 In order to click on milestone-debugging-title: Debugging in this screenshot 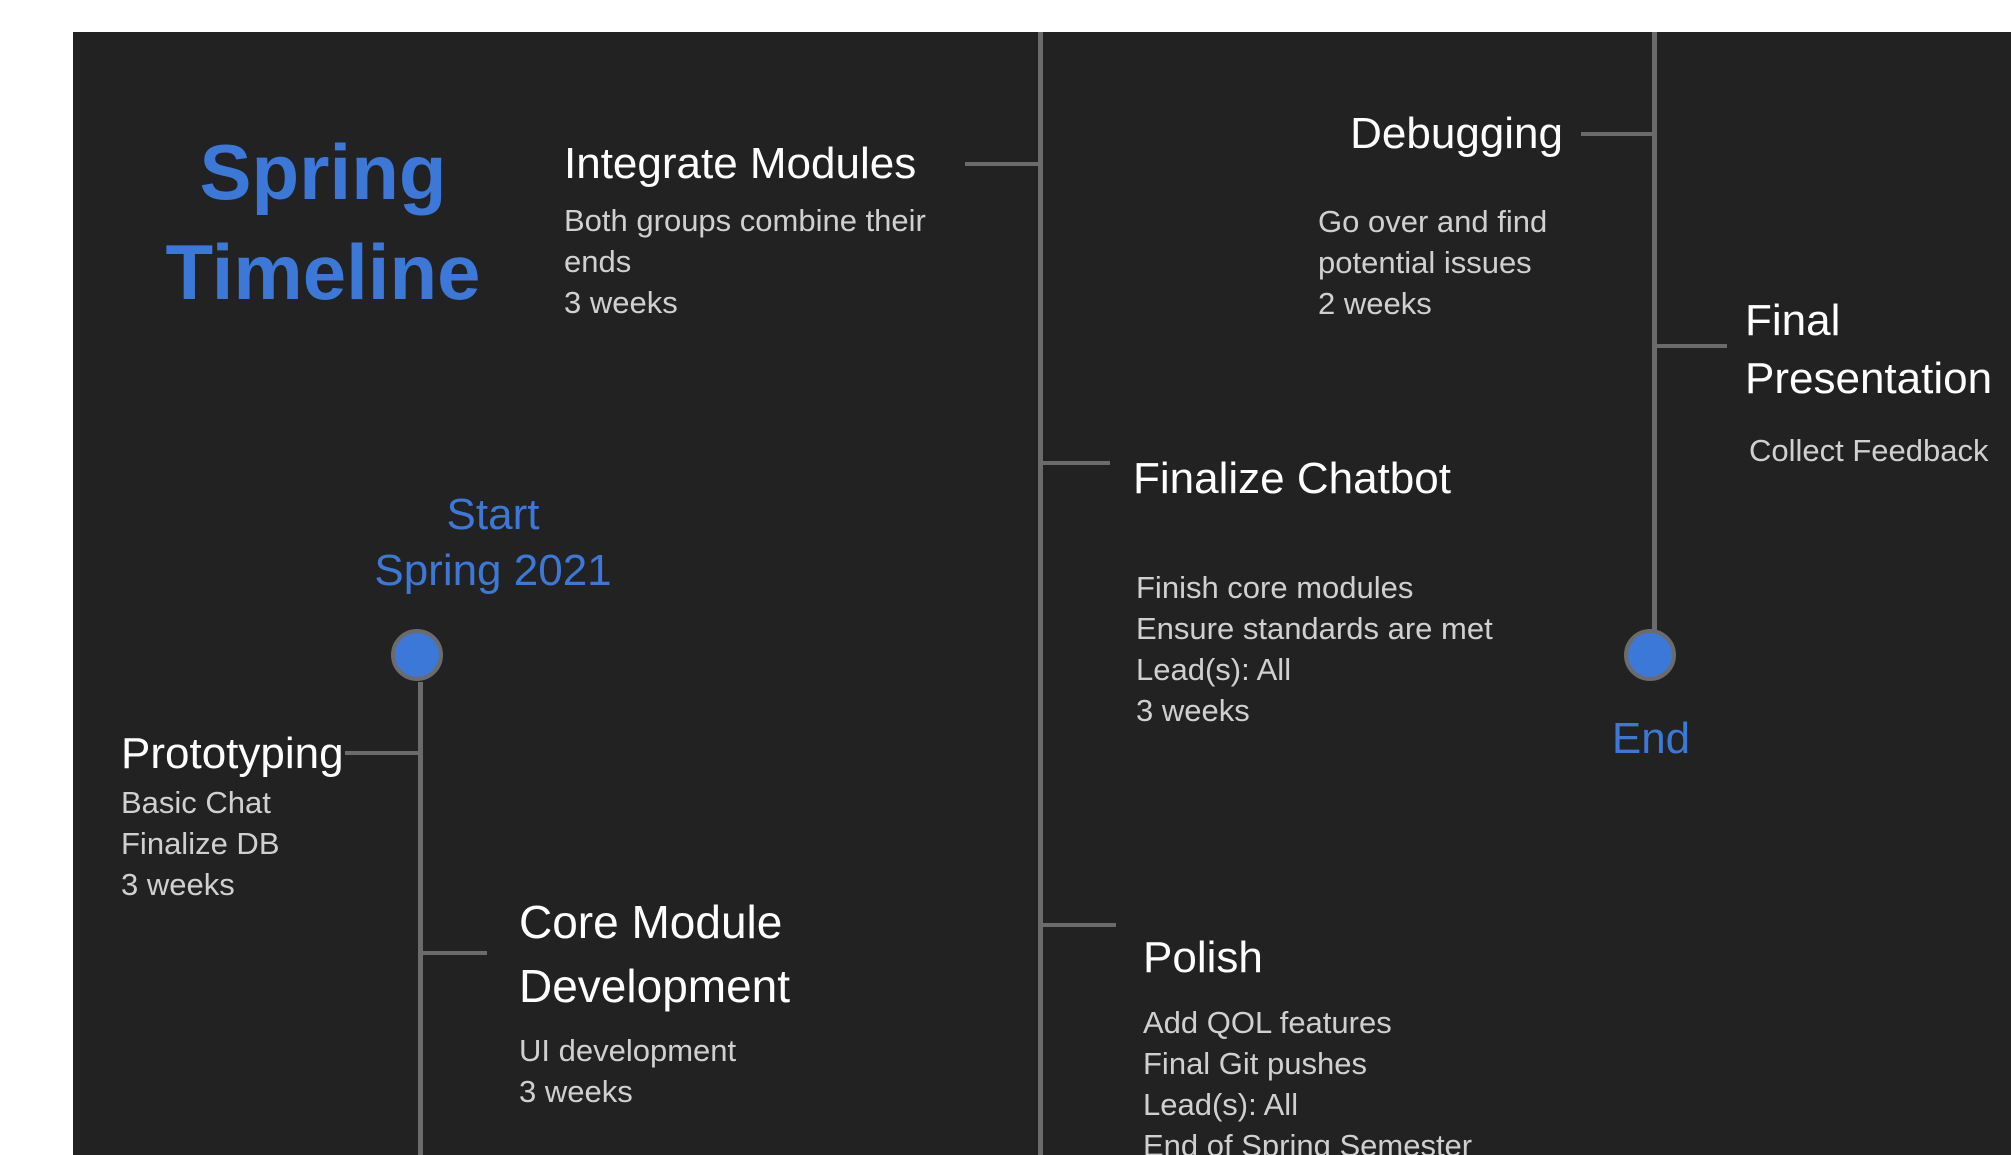, I will do `click(1456, 133)`.